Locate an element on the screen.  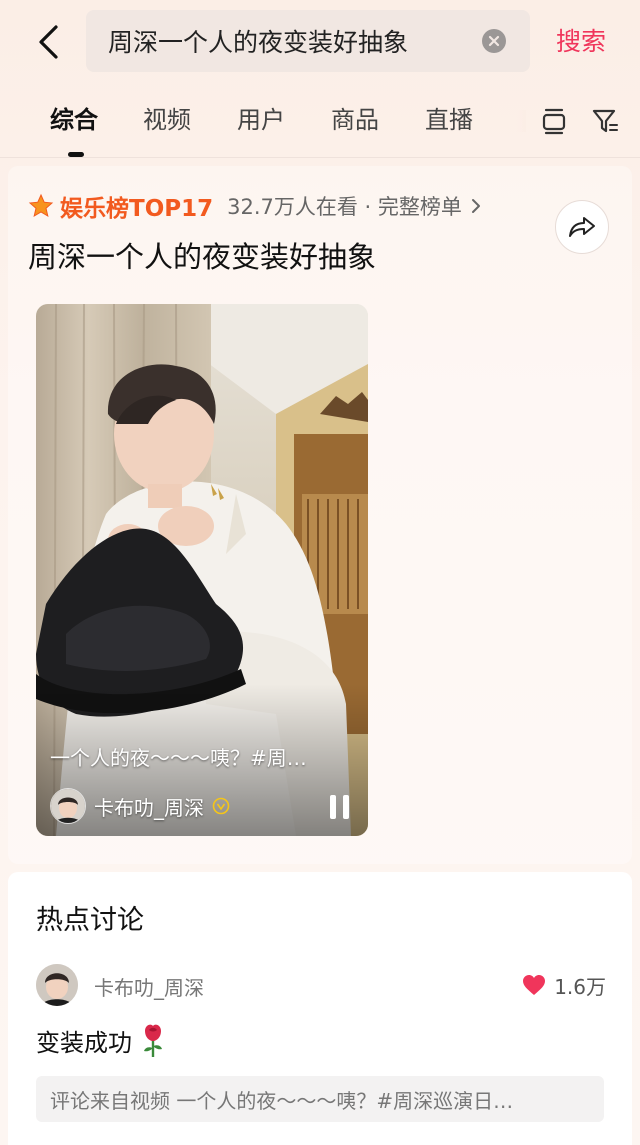
tab-overflow-fade is located at coordinates (521, 121).